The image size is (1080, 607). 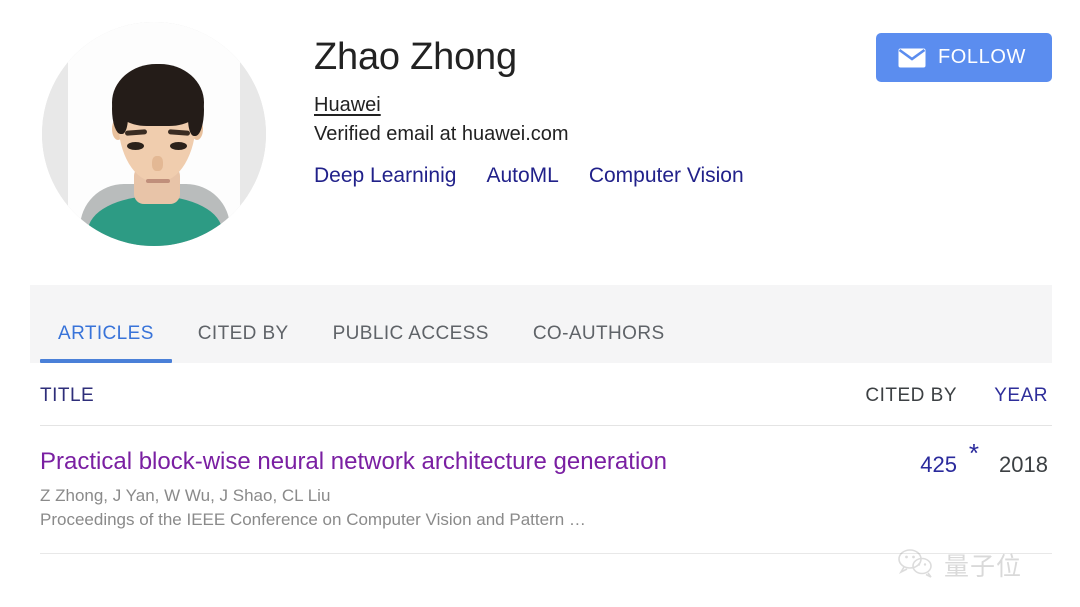 What do you see at coordinates (973, 453) in the screenshot?
I see `public-access-asterisk-icon: *` at bounding box center [973, 453].